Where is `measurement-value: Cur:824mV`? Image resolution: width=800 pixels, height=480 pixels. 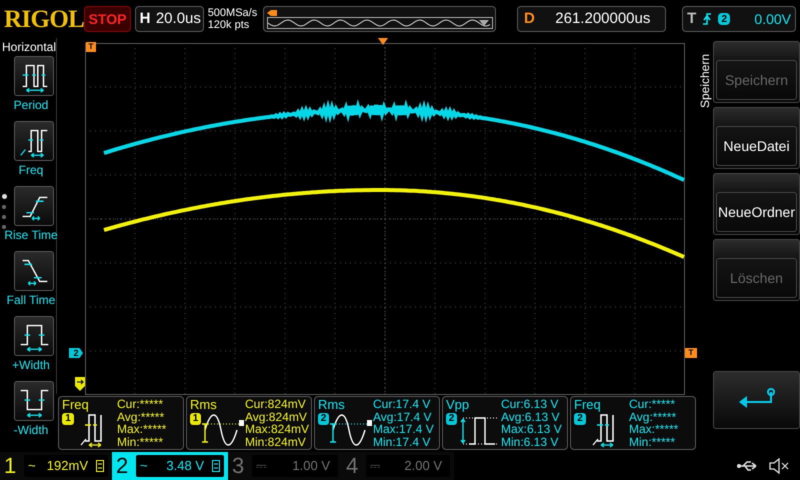 measurement-value: Cur:824mV is located at coordinates (276, 404).